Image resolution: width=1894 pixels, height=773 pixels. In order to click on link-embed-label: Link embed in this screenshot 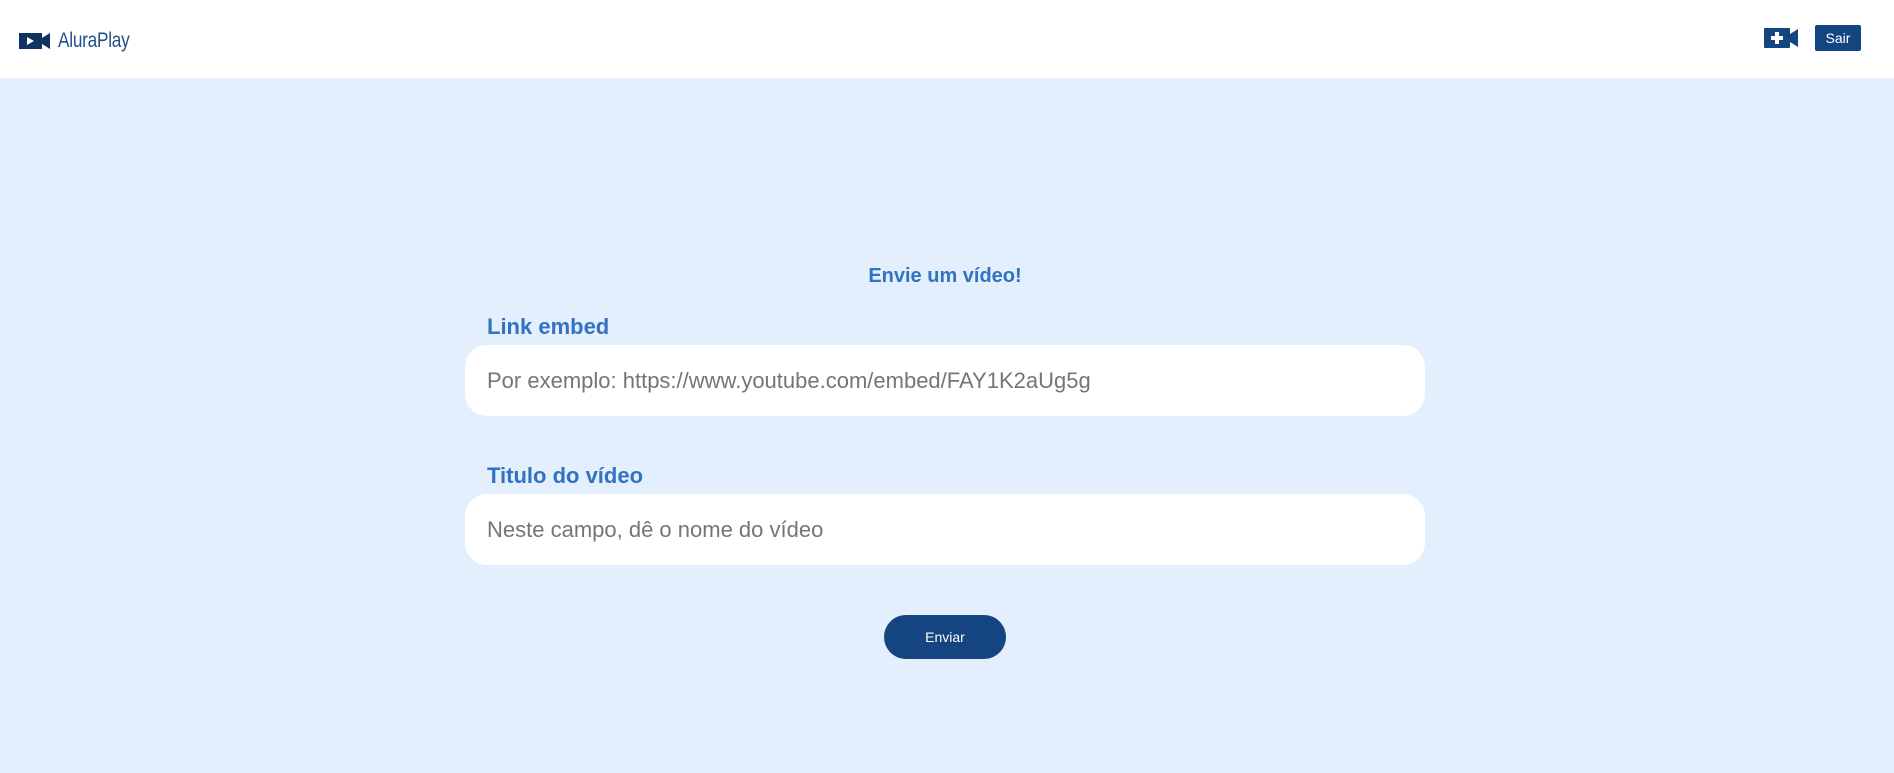, I will do `click(548, 326)`.